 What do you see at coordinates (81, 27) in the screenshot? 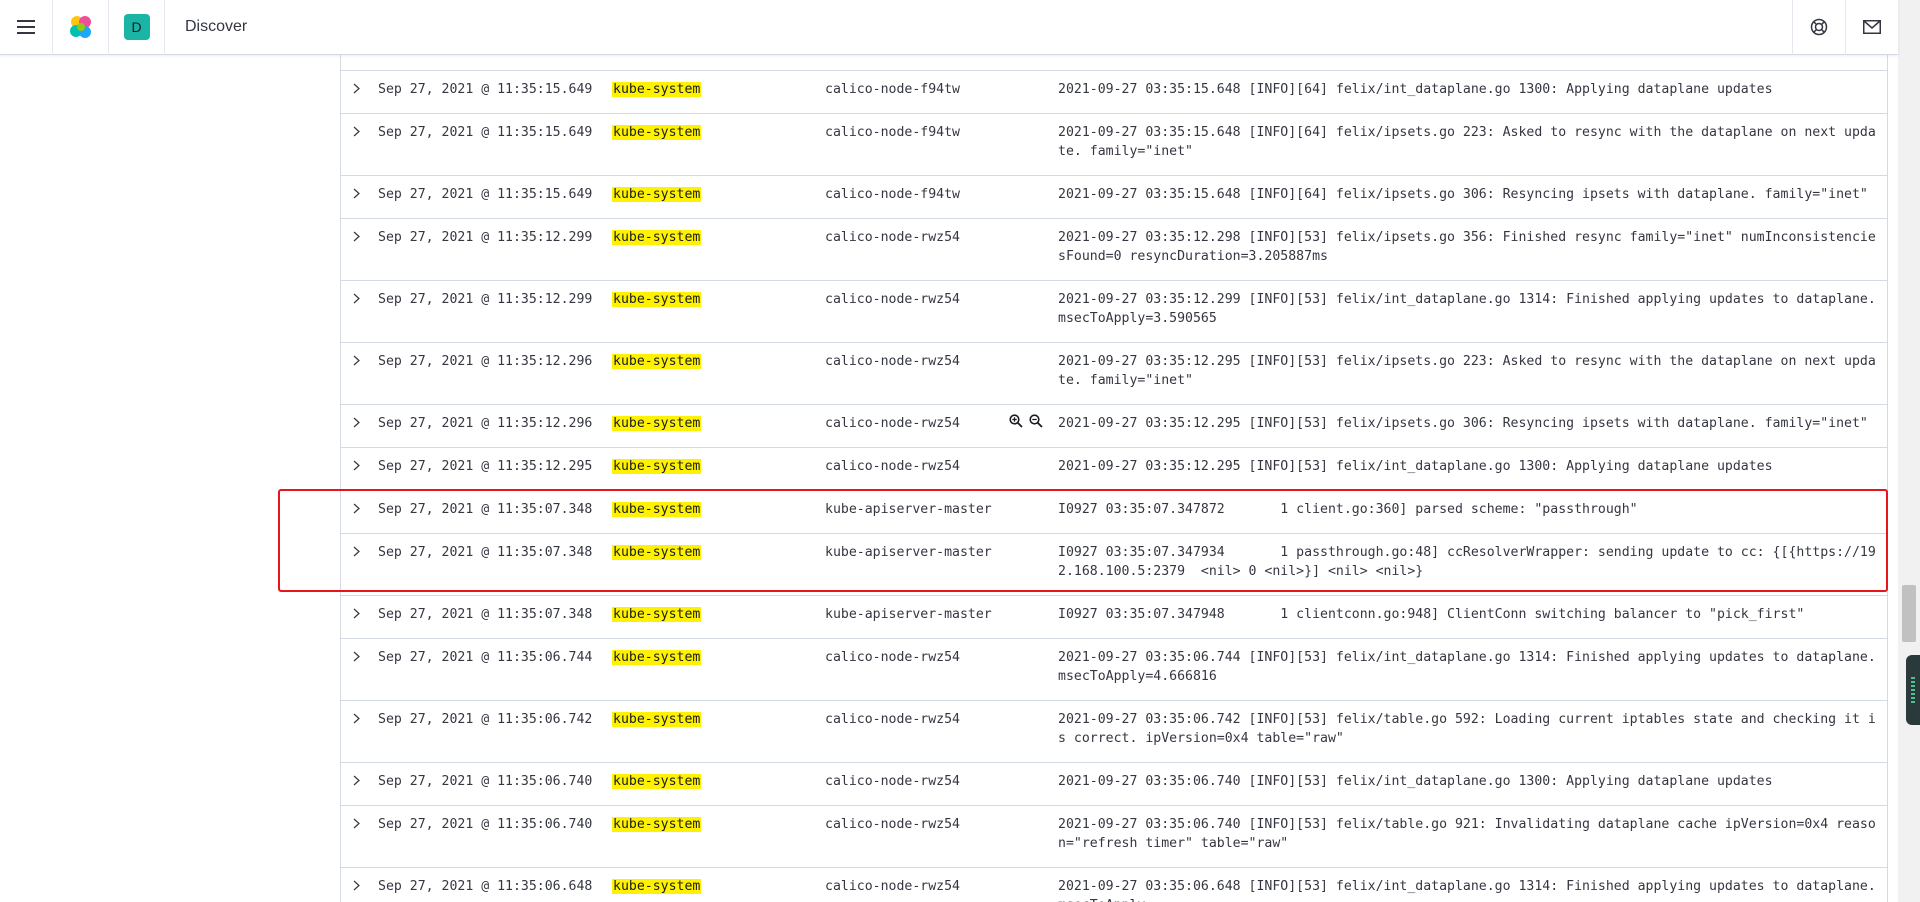
I see `home-logo-link` at bounding box center [81, 27].